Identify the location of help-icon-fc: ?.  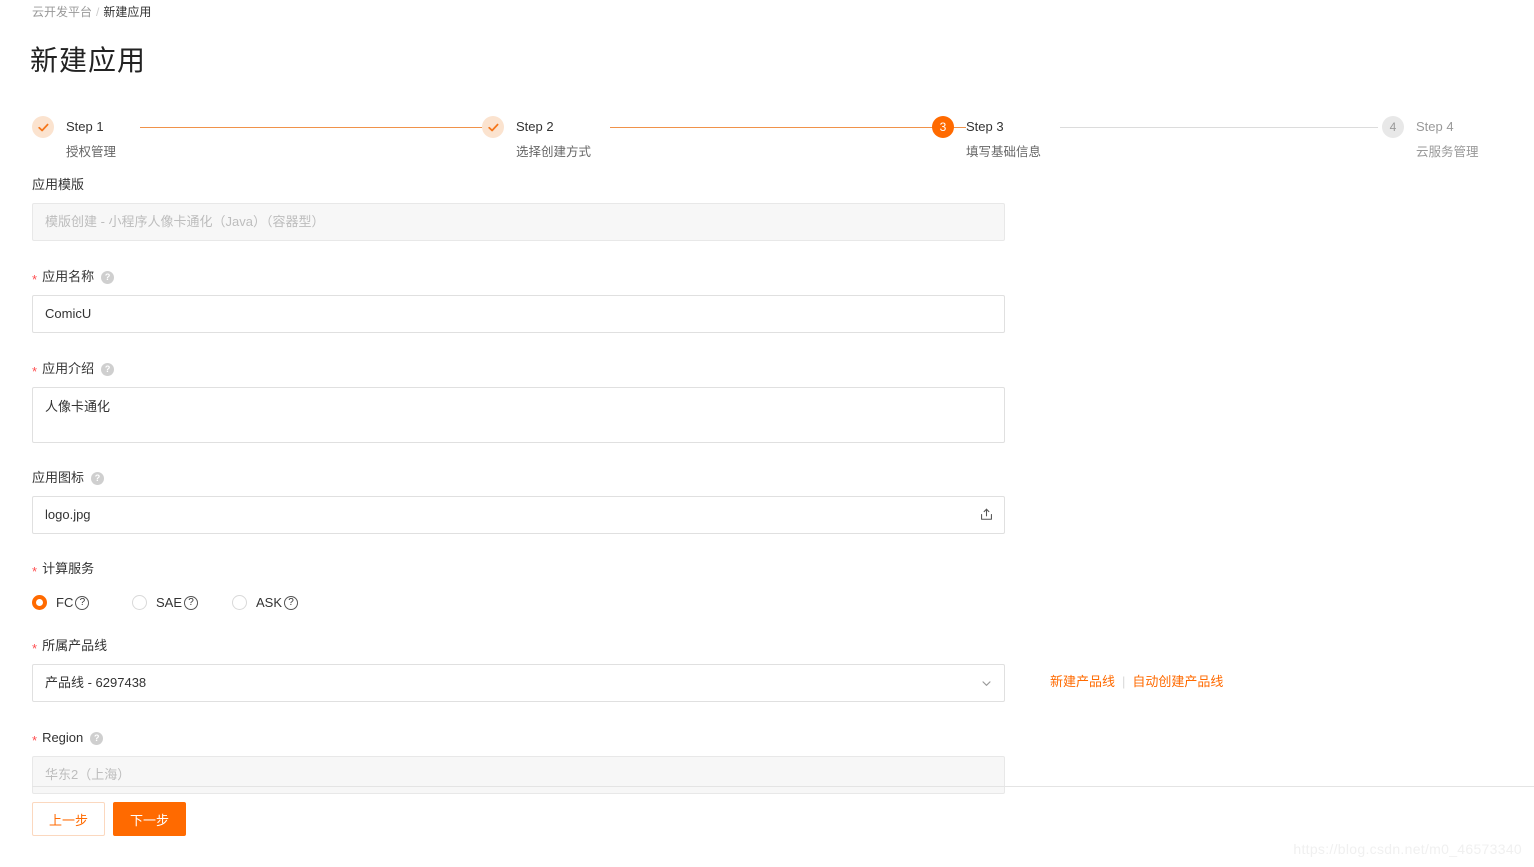
(82, 602).